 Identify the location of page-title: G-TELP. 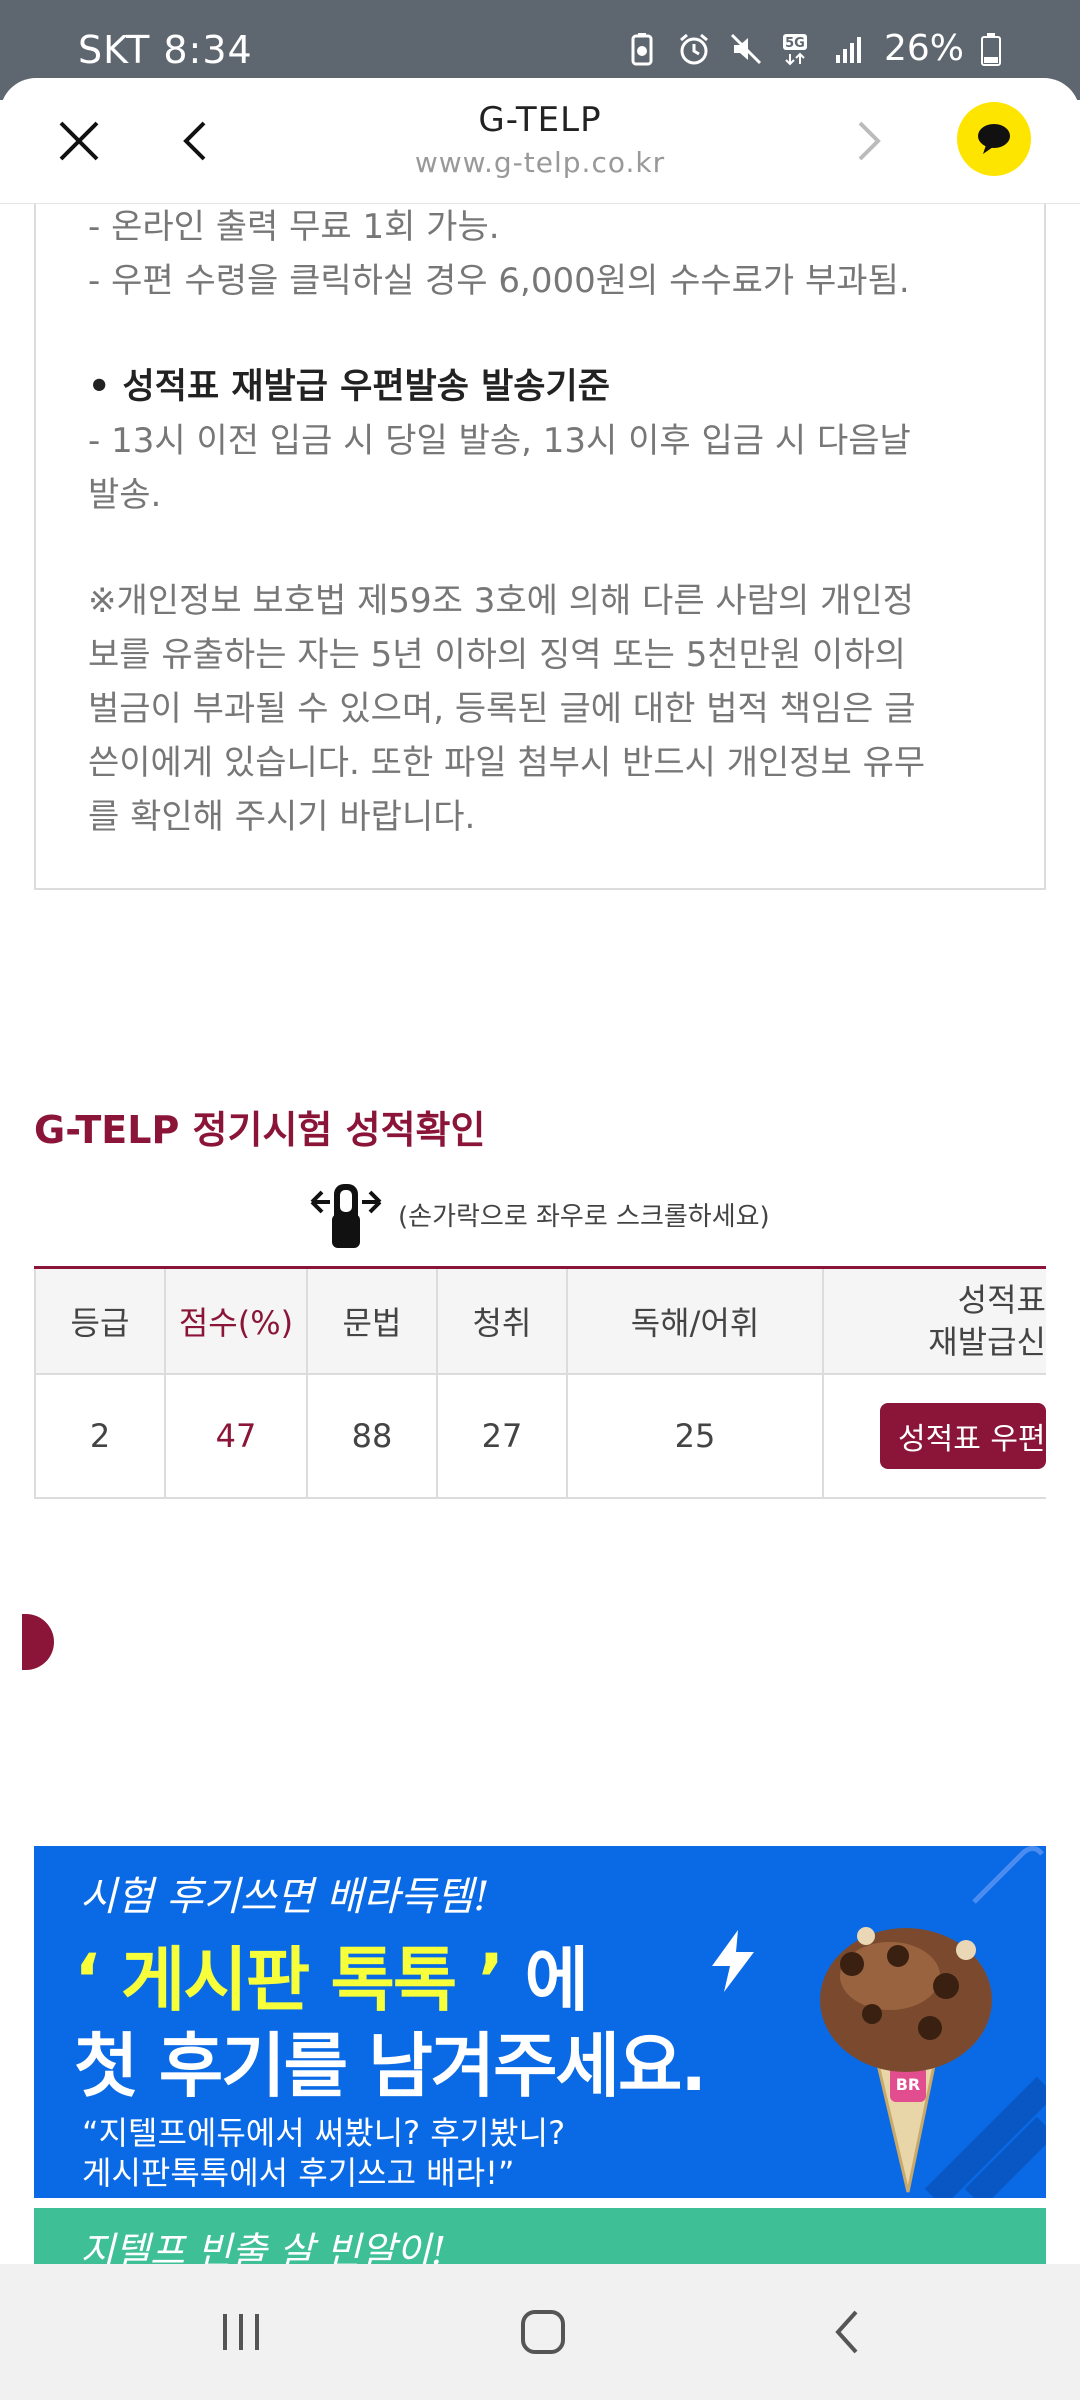
(540, 120).